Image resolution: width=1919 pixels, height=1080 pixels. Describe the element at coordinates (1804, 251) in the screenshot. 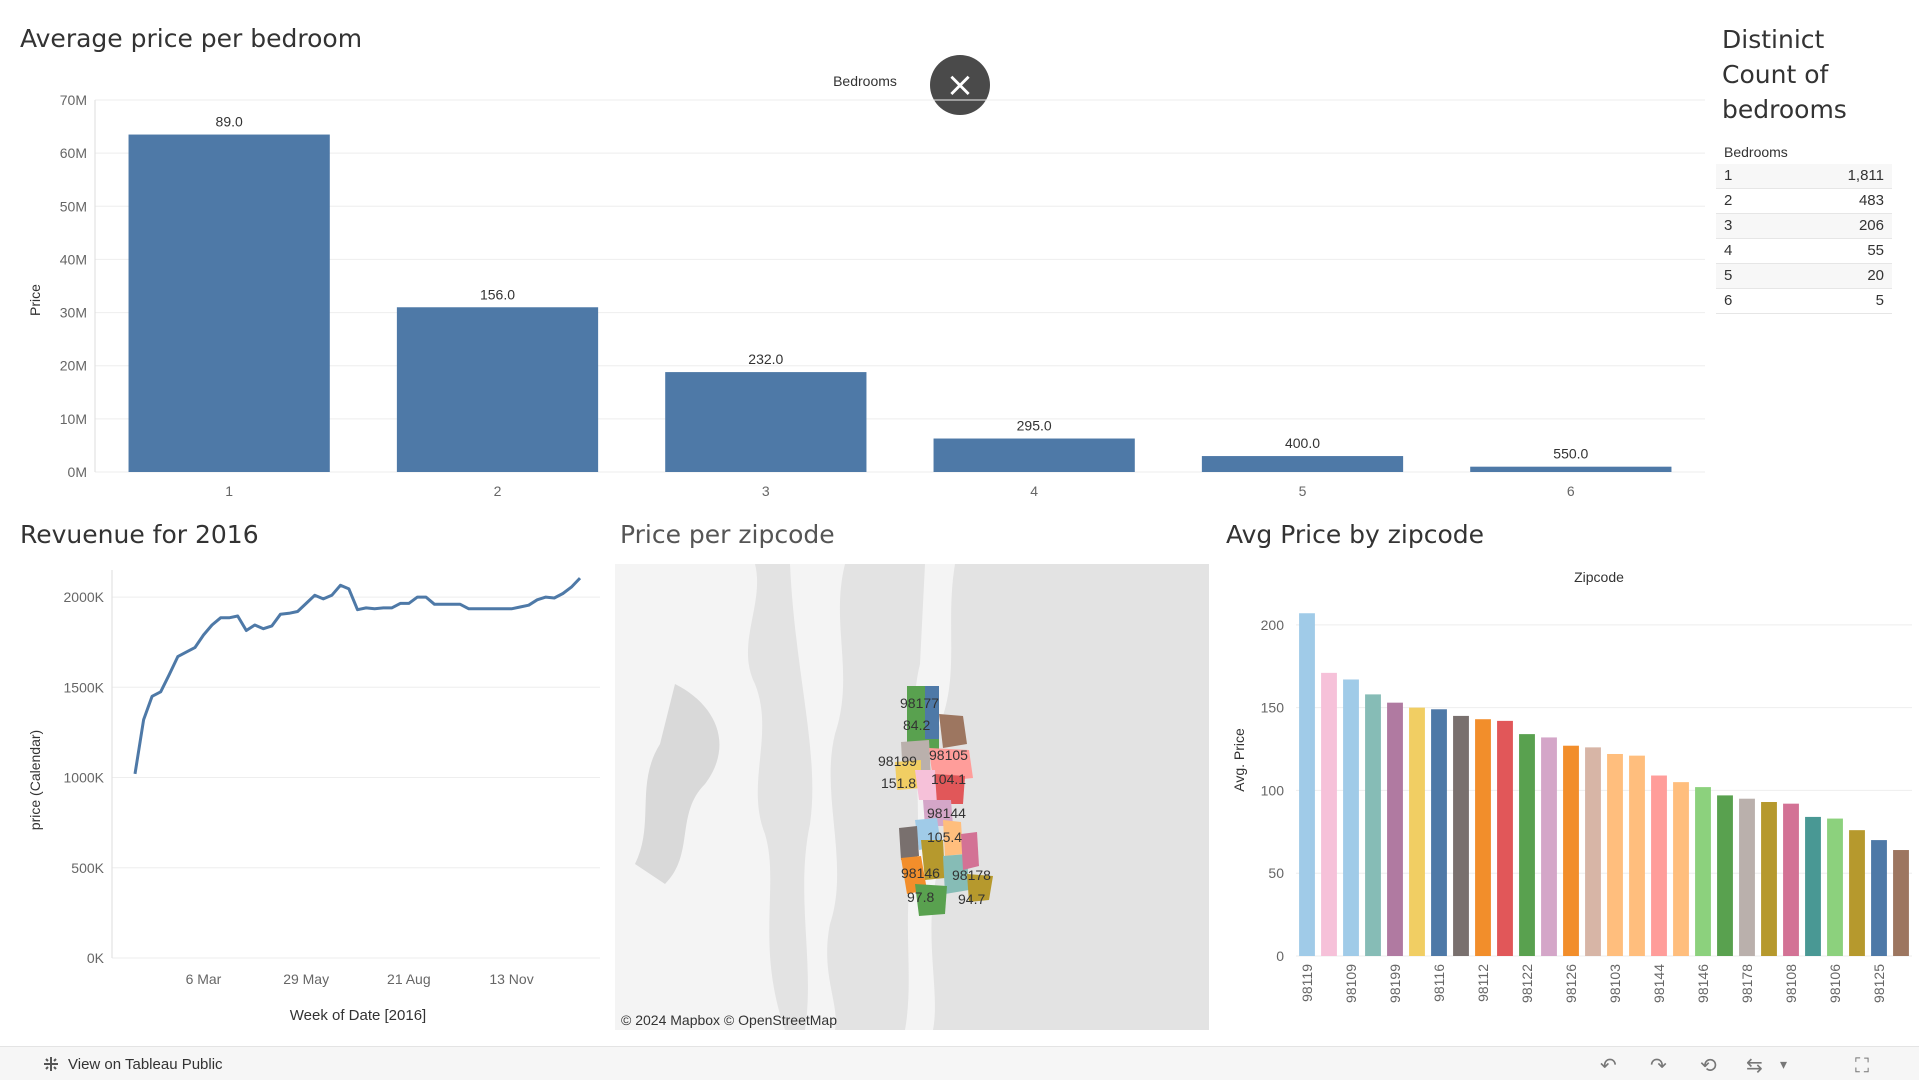

I see `table-row: 4 55` at that location.